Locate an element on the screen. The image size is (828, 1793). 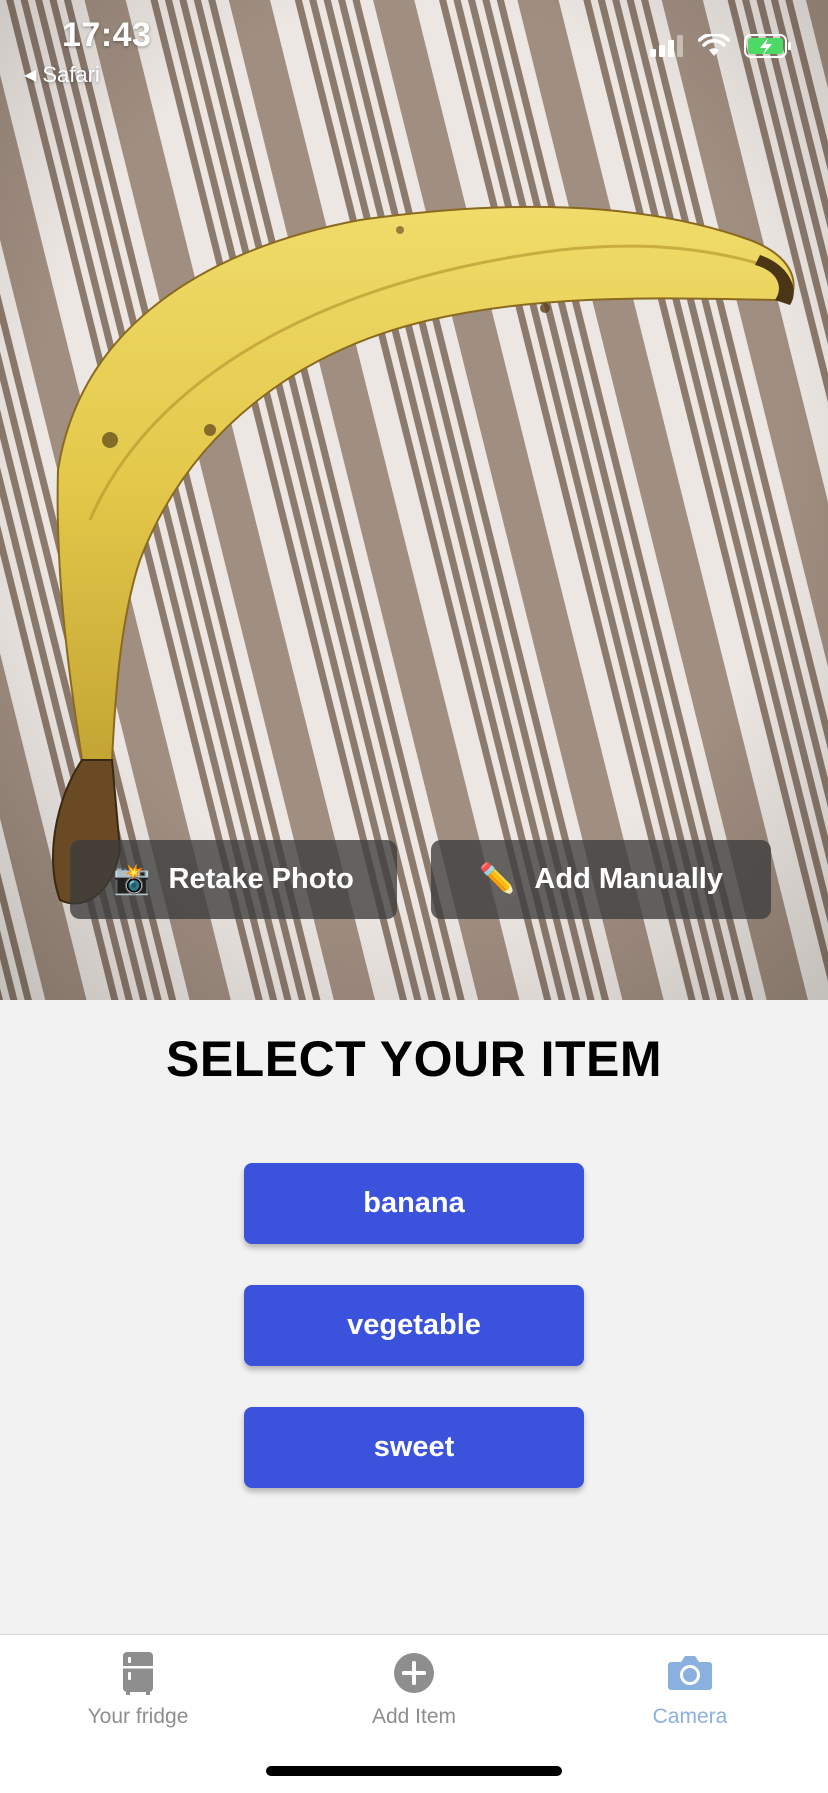
cellular-signal-icon is located at coordinates (667, 48).